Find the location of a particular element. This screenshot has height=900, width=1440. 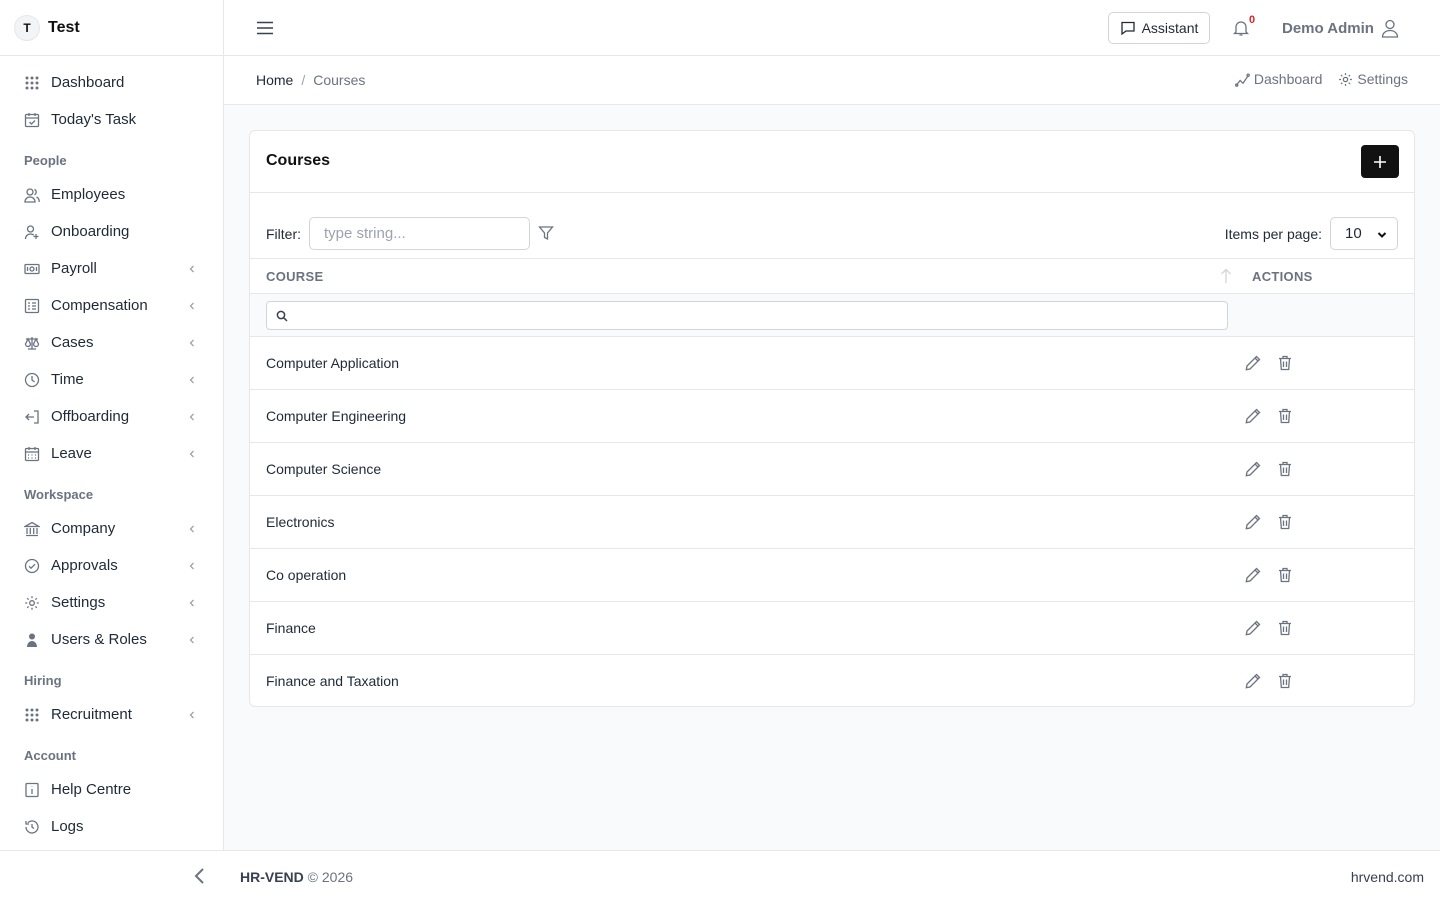

breadcrumb-bar: Home / Courses Dashboard Settings is located at coordinates (832, 80).